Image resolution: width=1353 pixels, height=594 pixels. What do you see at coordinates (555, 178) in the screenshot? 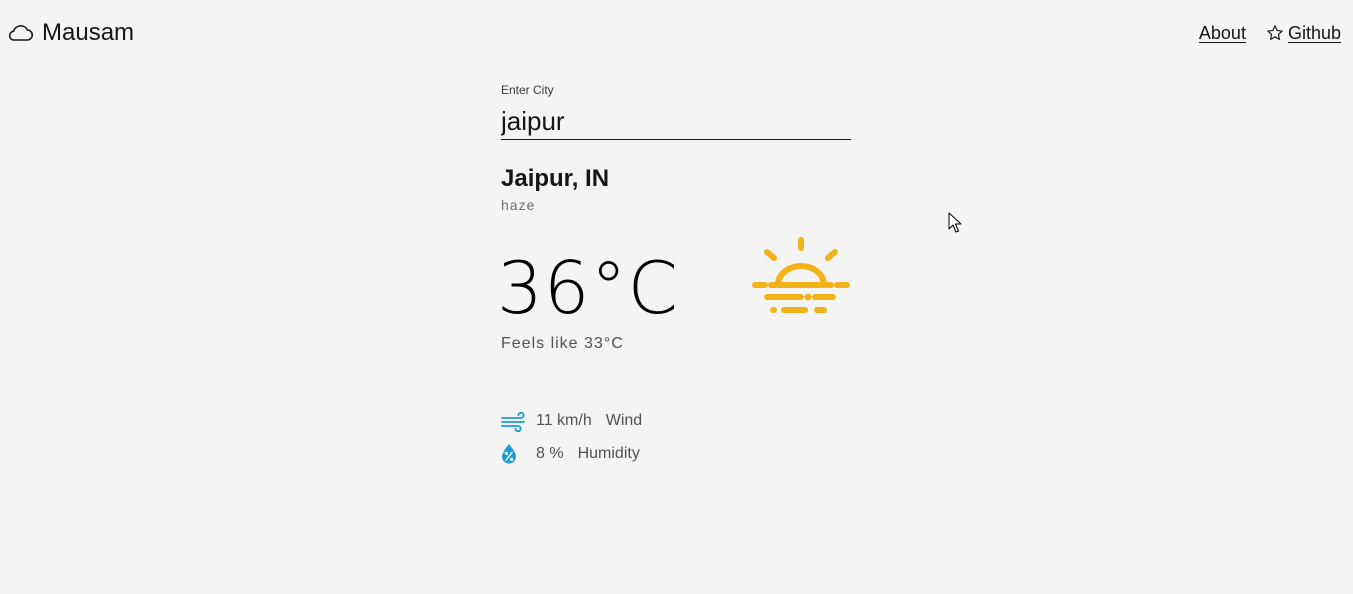
I see `location-title: Jaipur, IN` at bounding box center [555, 178].